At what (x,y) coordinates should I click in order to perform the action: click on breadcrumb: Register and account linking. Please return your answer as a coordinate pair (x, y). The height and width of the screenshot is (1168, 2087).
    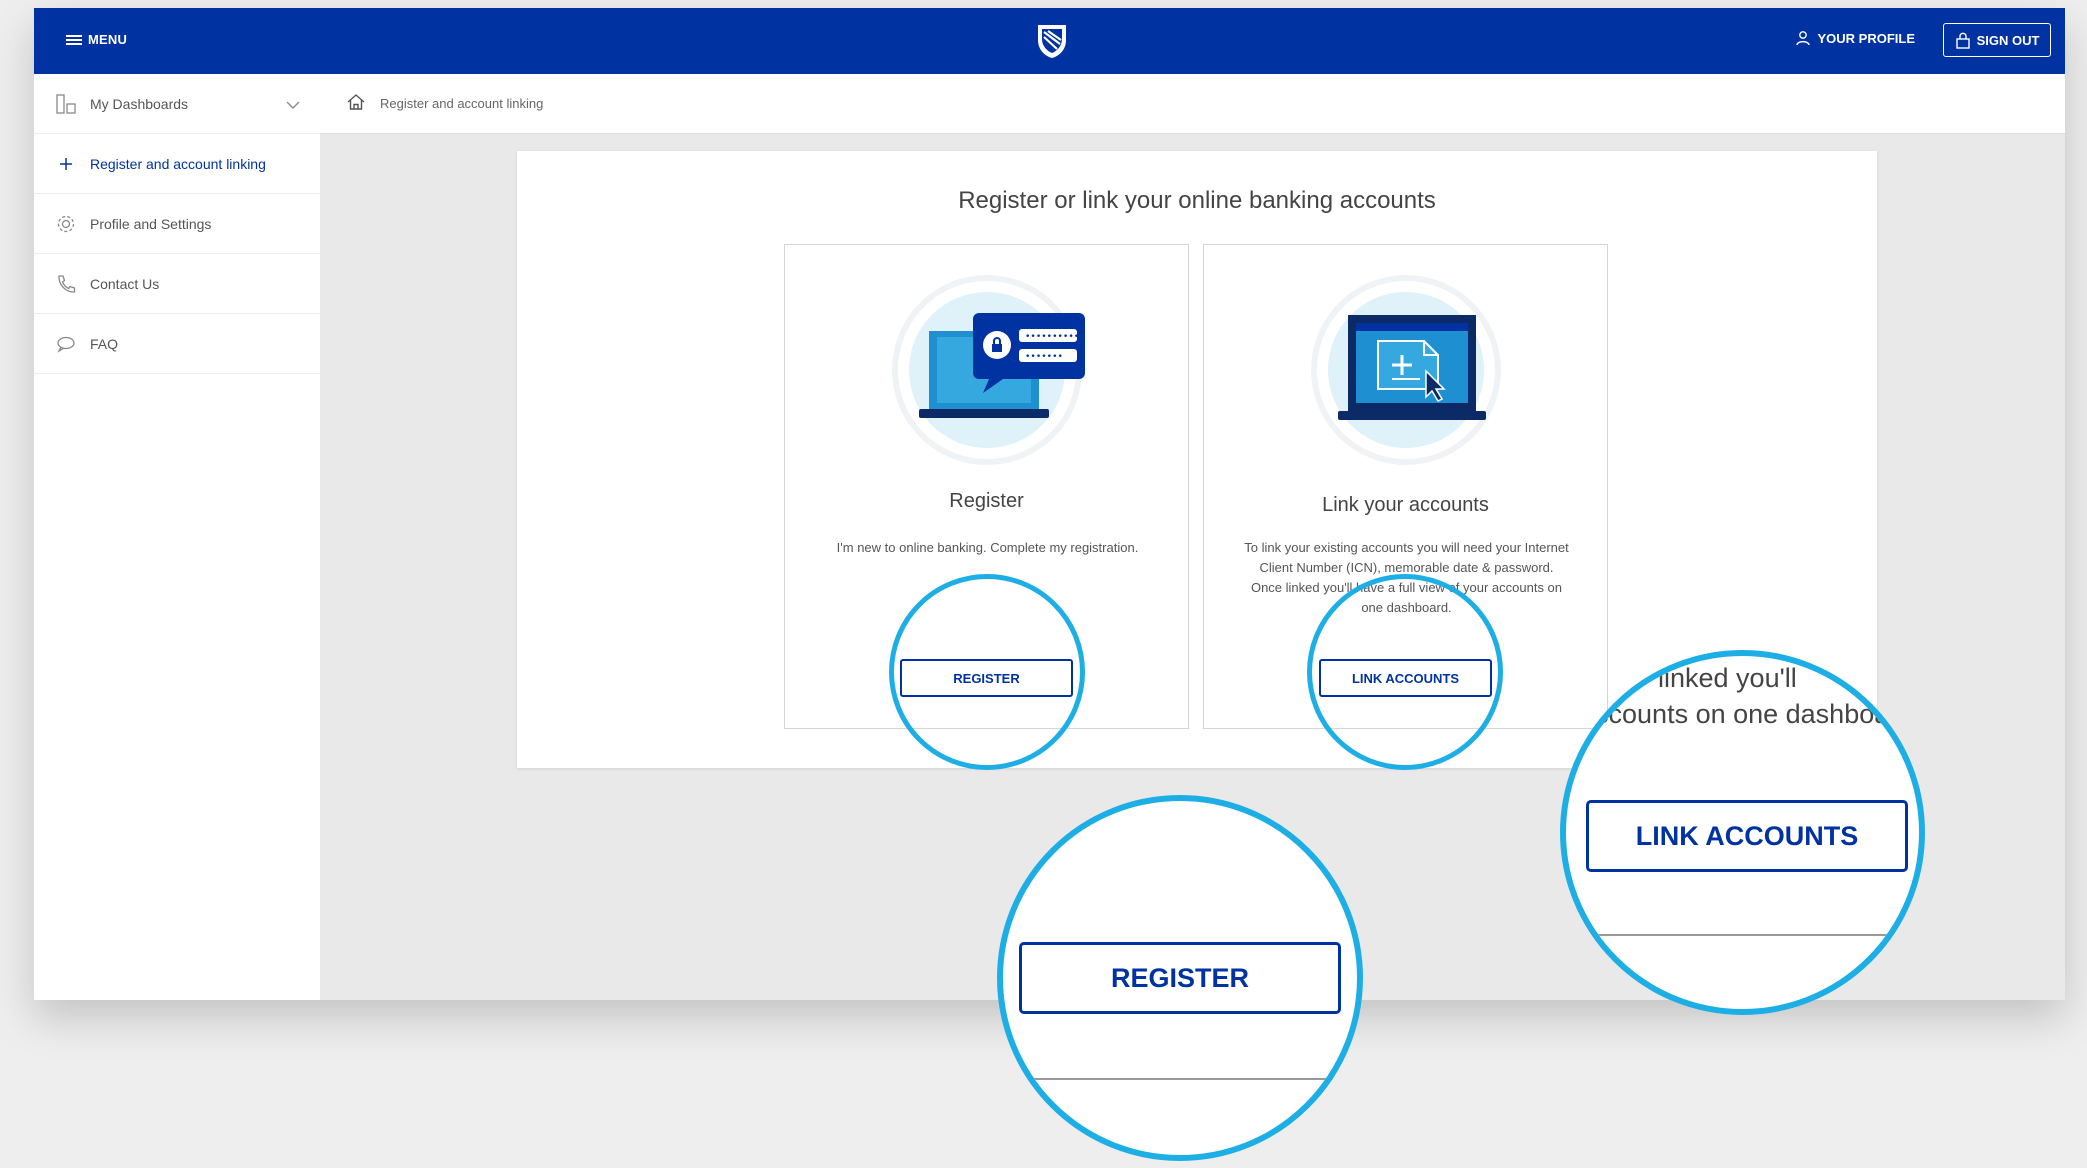
    Looking at the image, I should click on (1192, 104).